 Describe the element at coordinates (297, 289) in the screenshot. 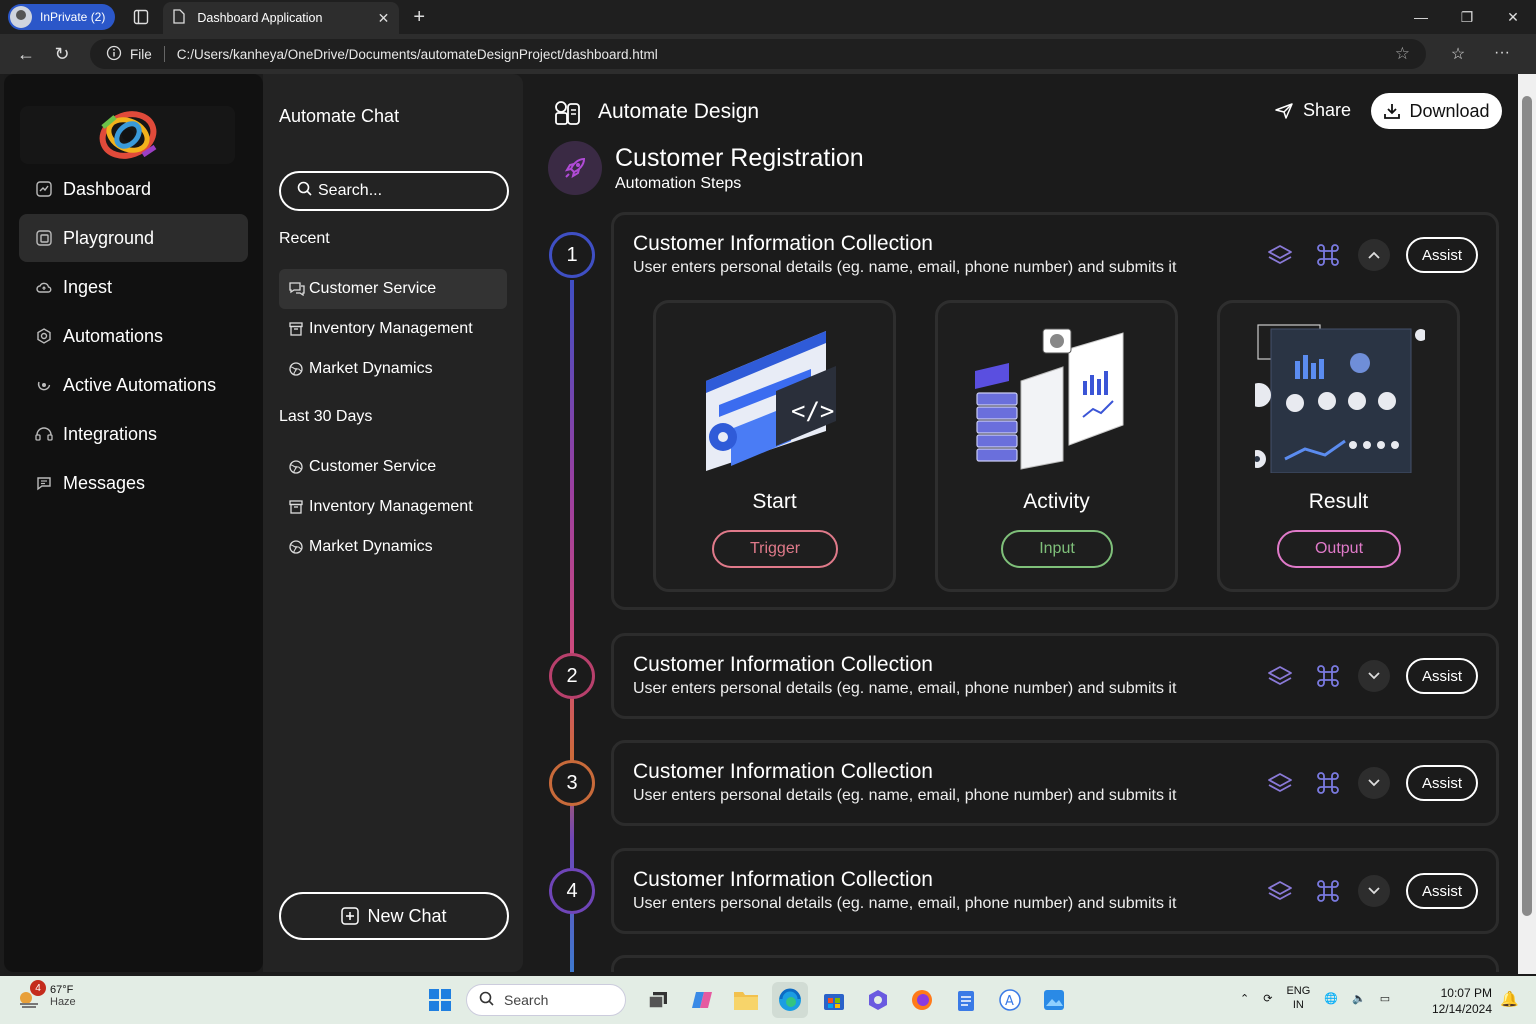

I see `chat-bubble-icon` at that location.